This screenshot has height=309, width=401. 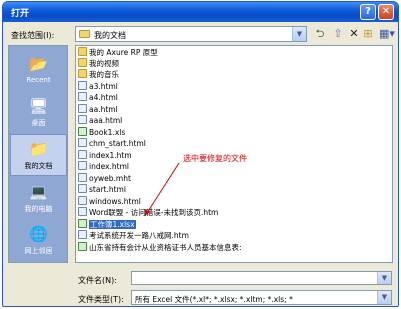 What do you see at coordinates (101, 299) in the screenshot?
I see `filetype-label: 文件类型(T):` at bounding box center [101, 299].